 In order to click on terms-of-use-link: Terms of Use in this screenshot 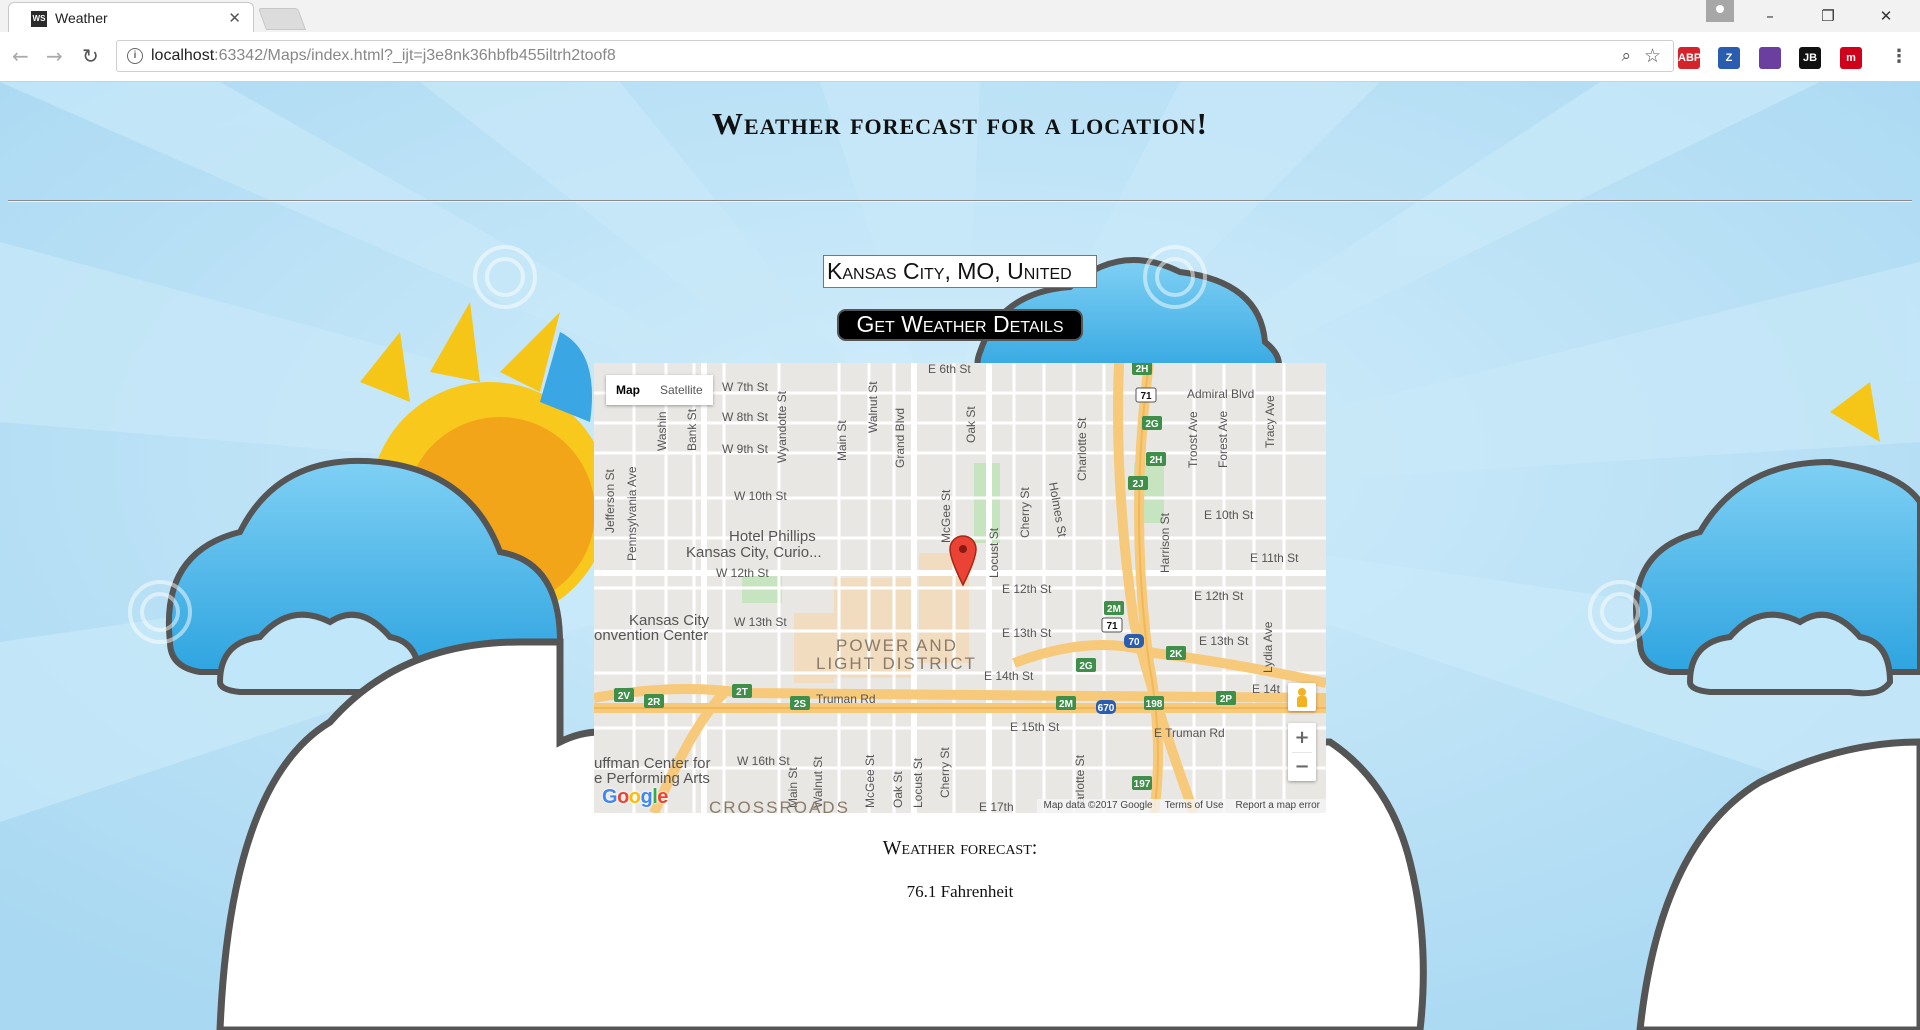, I will do `click(1194, 806)`.